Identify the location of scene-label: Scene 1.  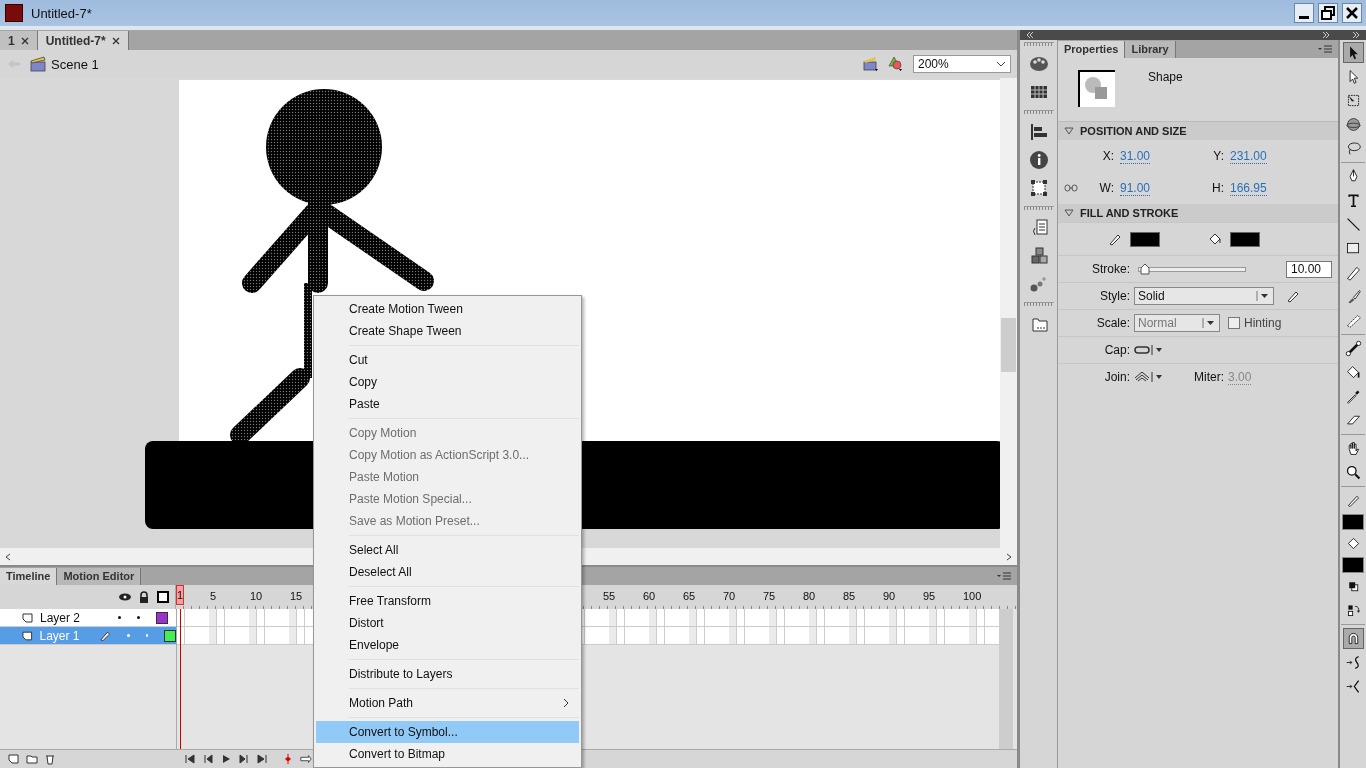
(75, 64).